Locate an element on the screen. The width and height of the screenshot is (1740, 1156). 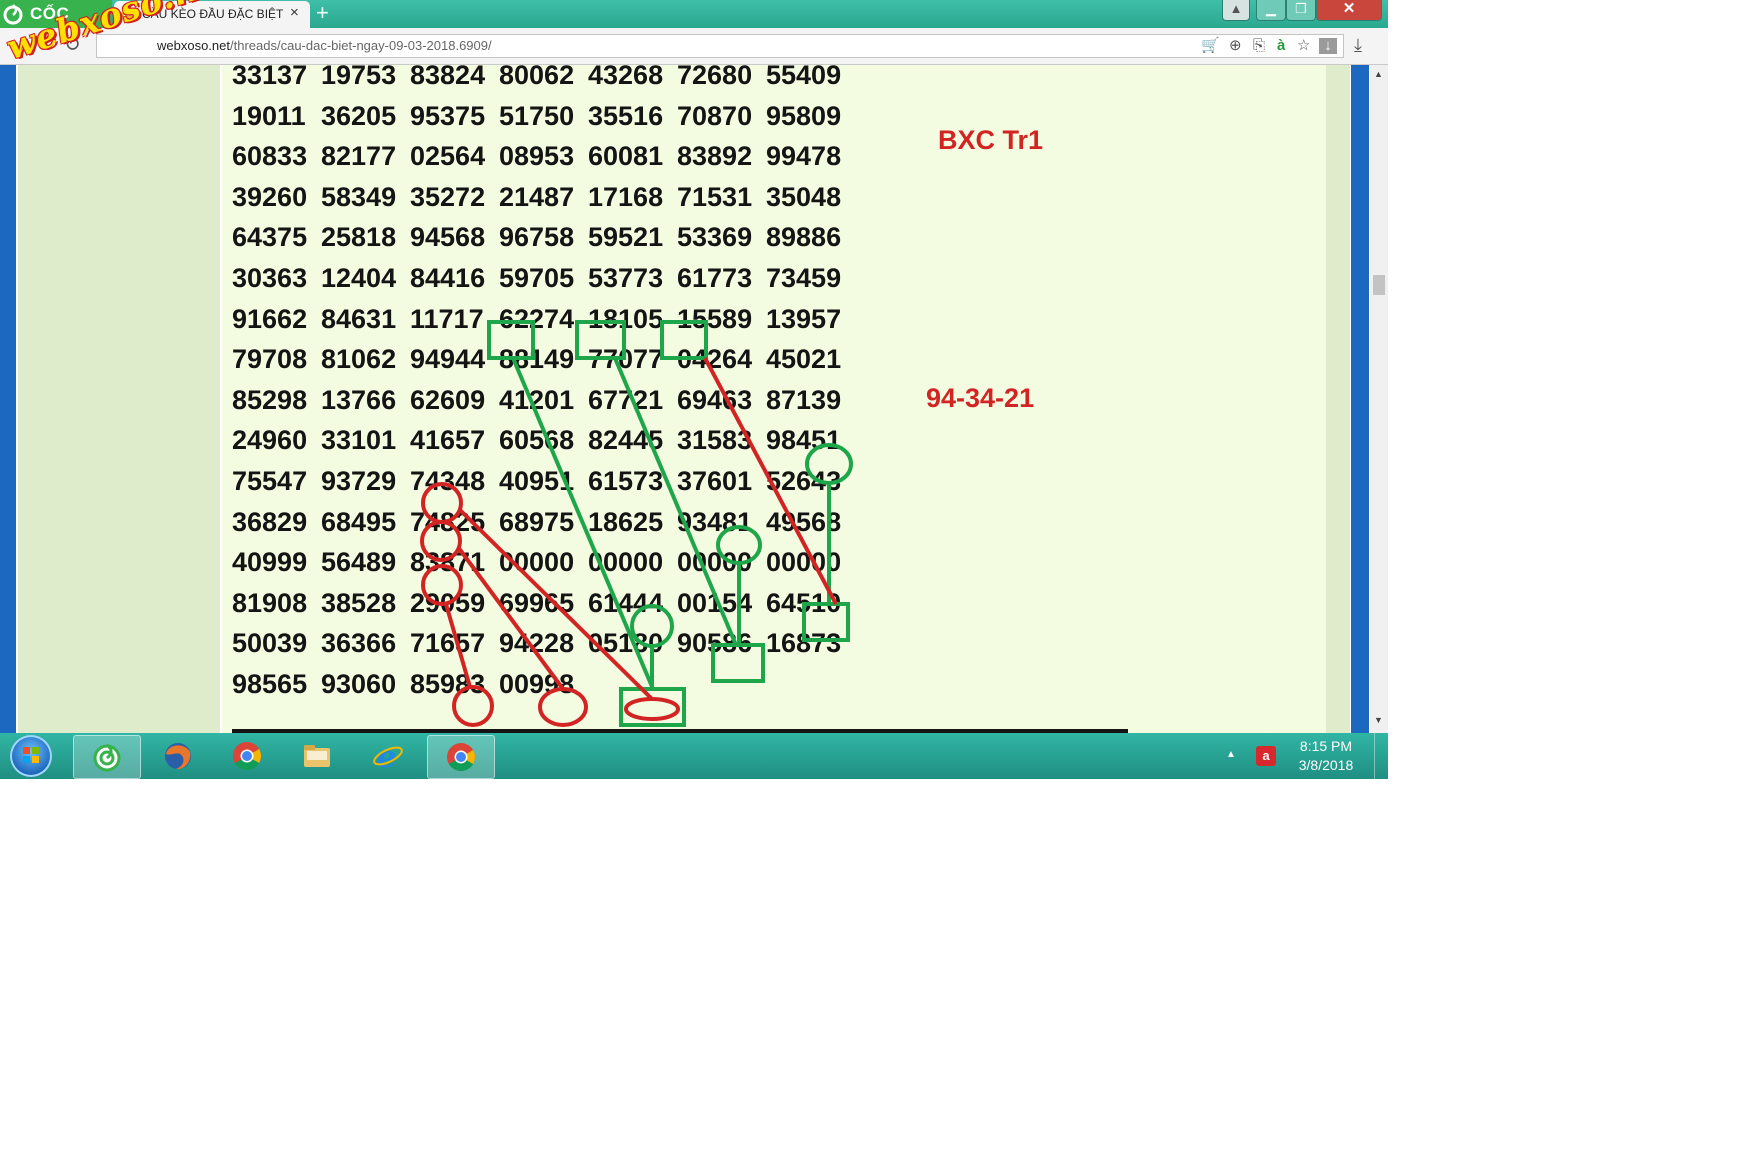
taskbar-app-chrome is located at coordinates (247, 756).